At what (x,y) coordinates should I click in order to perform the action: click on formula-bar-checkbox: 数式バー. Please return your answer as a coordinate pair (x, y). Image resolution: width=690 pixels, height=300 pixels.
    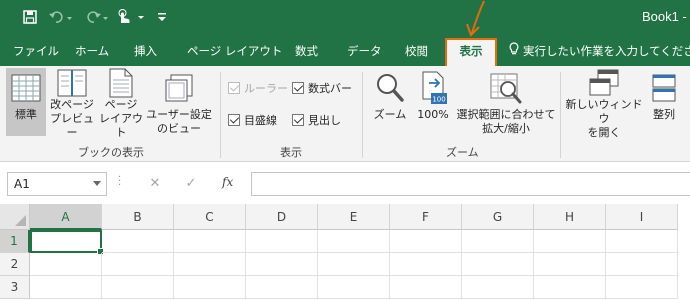
    Looking at the image, I should click on (322, 88).